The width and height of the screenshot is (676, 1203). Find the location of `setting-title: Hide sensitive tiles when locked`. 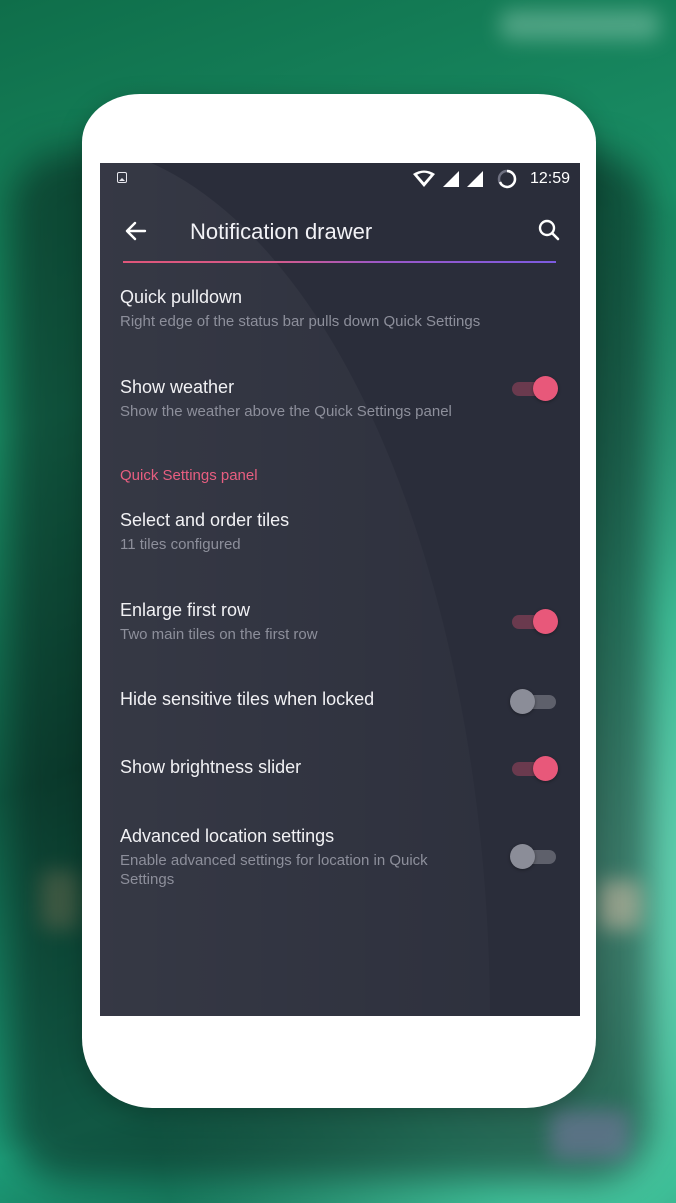

setting-title: Hide sensitive tiles when locked is located at coordinates (247, 699).